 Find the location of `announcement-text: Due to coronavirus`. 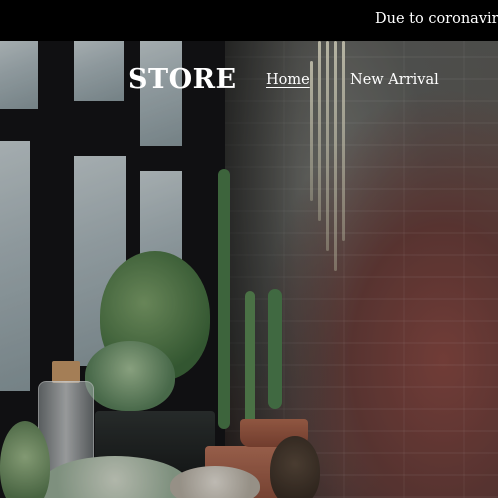

announcement-text: Due to coronavirus is located at coordinates (436, 19).